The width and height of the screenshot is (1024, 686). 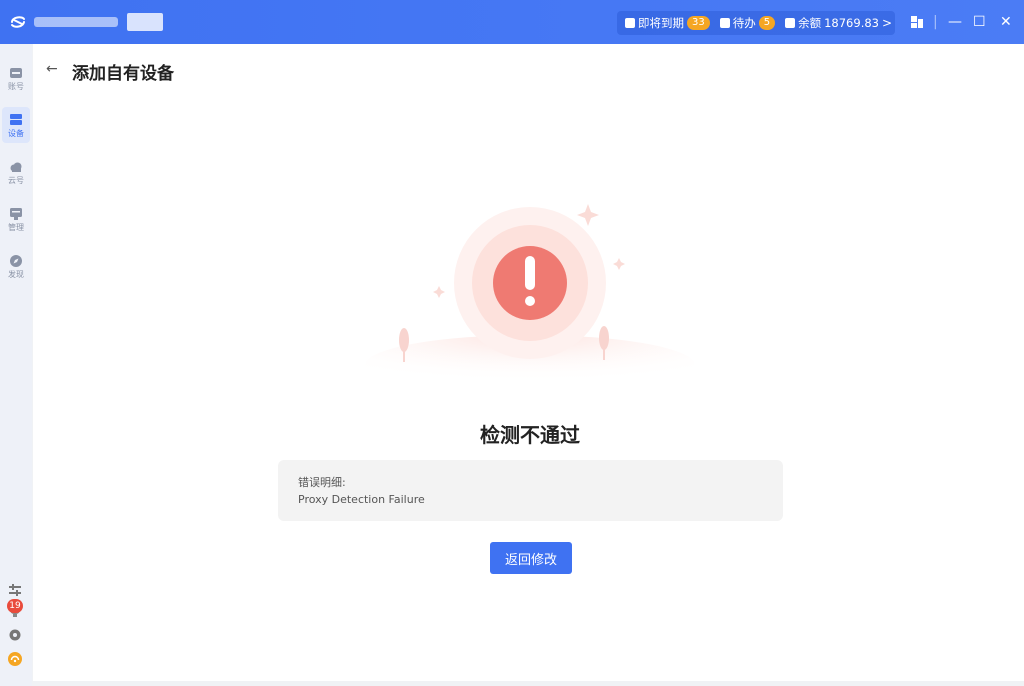 I want to click on balance-value: 18769.83, so click(x=851, y=23).